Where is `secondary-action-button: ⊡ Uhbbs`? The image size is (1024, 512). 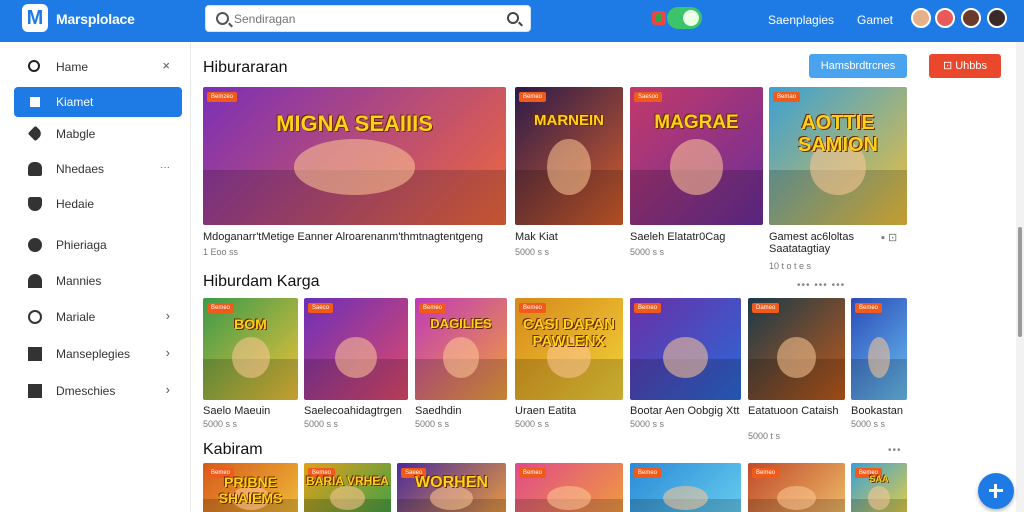 secondary-action-button: ⊡ Uhbbs is located at coordinates (965, 66).